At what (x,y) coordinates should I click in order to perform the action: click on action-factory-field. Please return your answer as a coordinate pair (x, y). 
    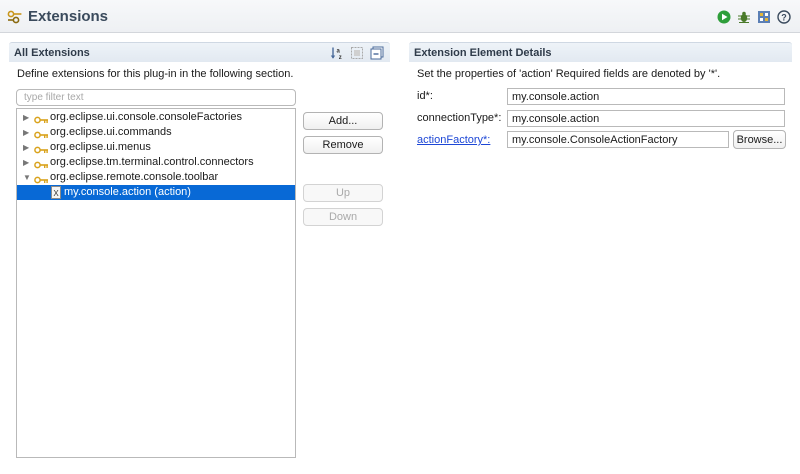
    Looking at the image, I should click on (618, 139).